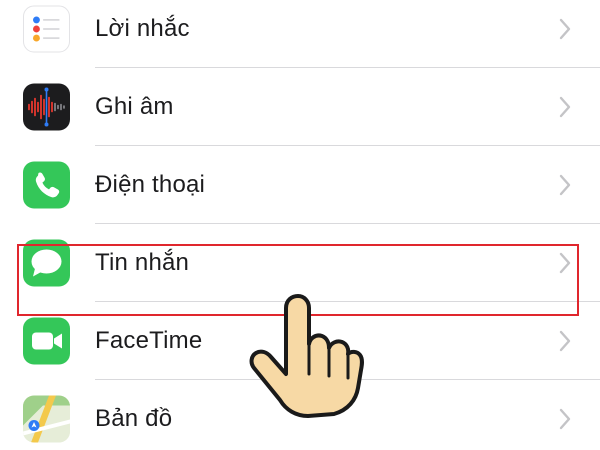 The width and height of the screenshot is (600, 450). Describe the element at coordinates (46, 419) in the screenshot. I see `maps-icon` at that location.